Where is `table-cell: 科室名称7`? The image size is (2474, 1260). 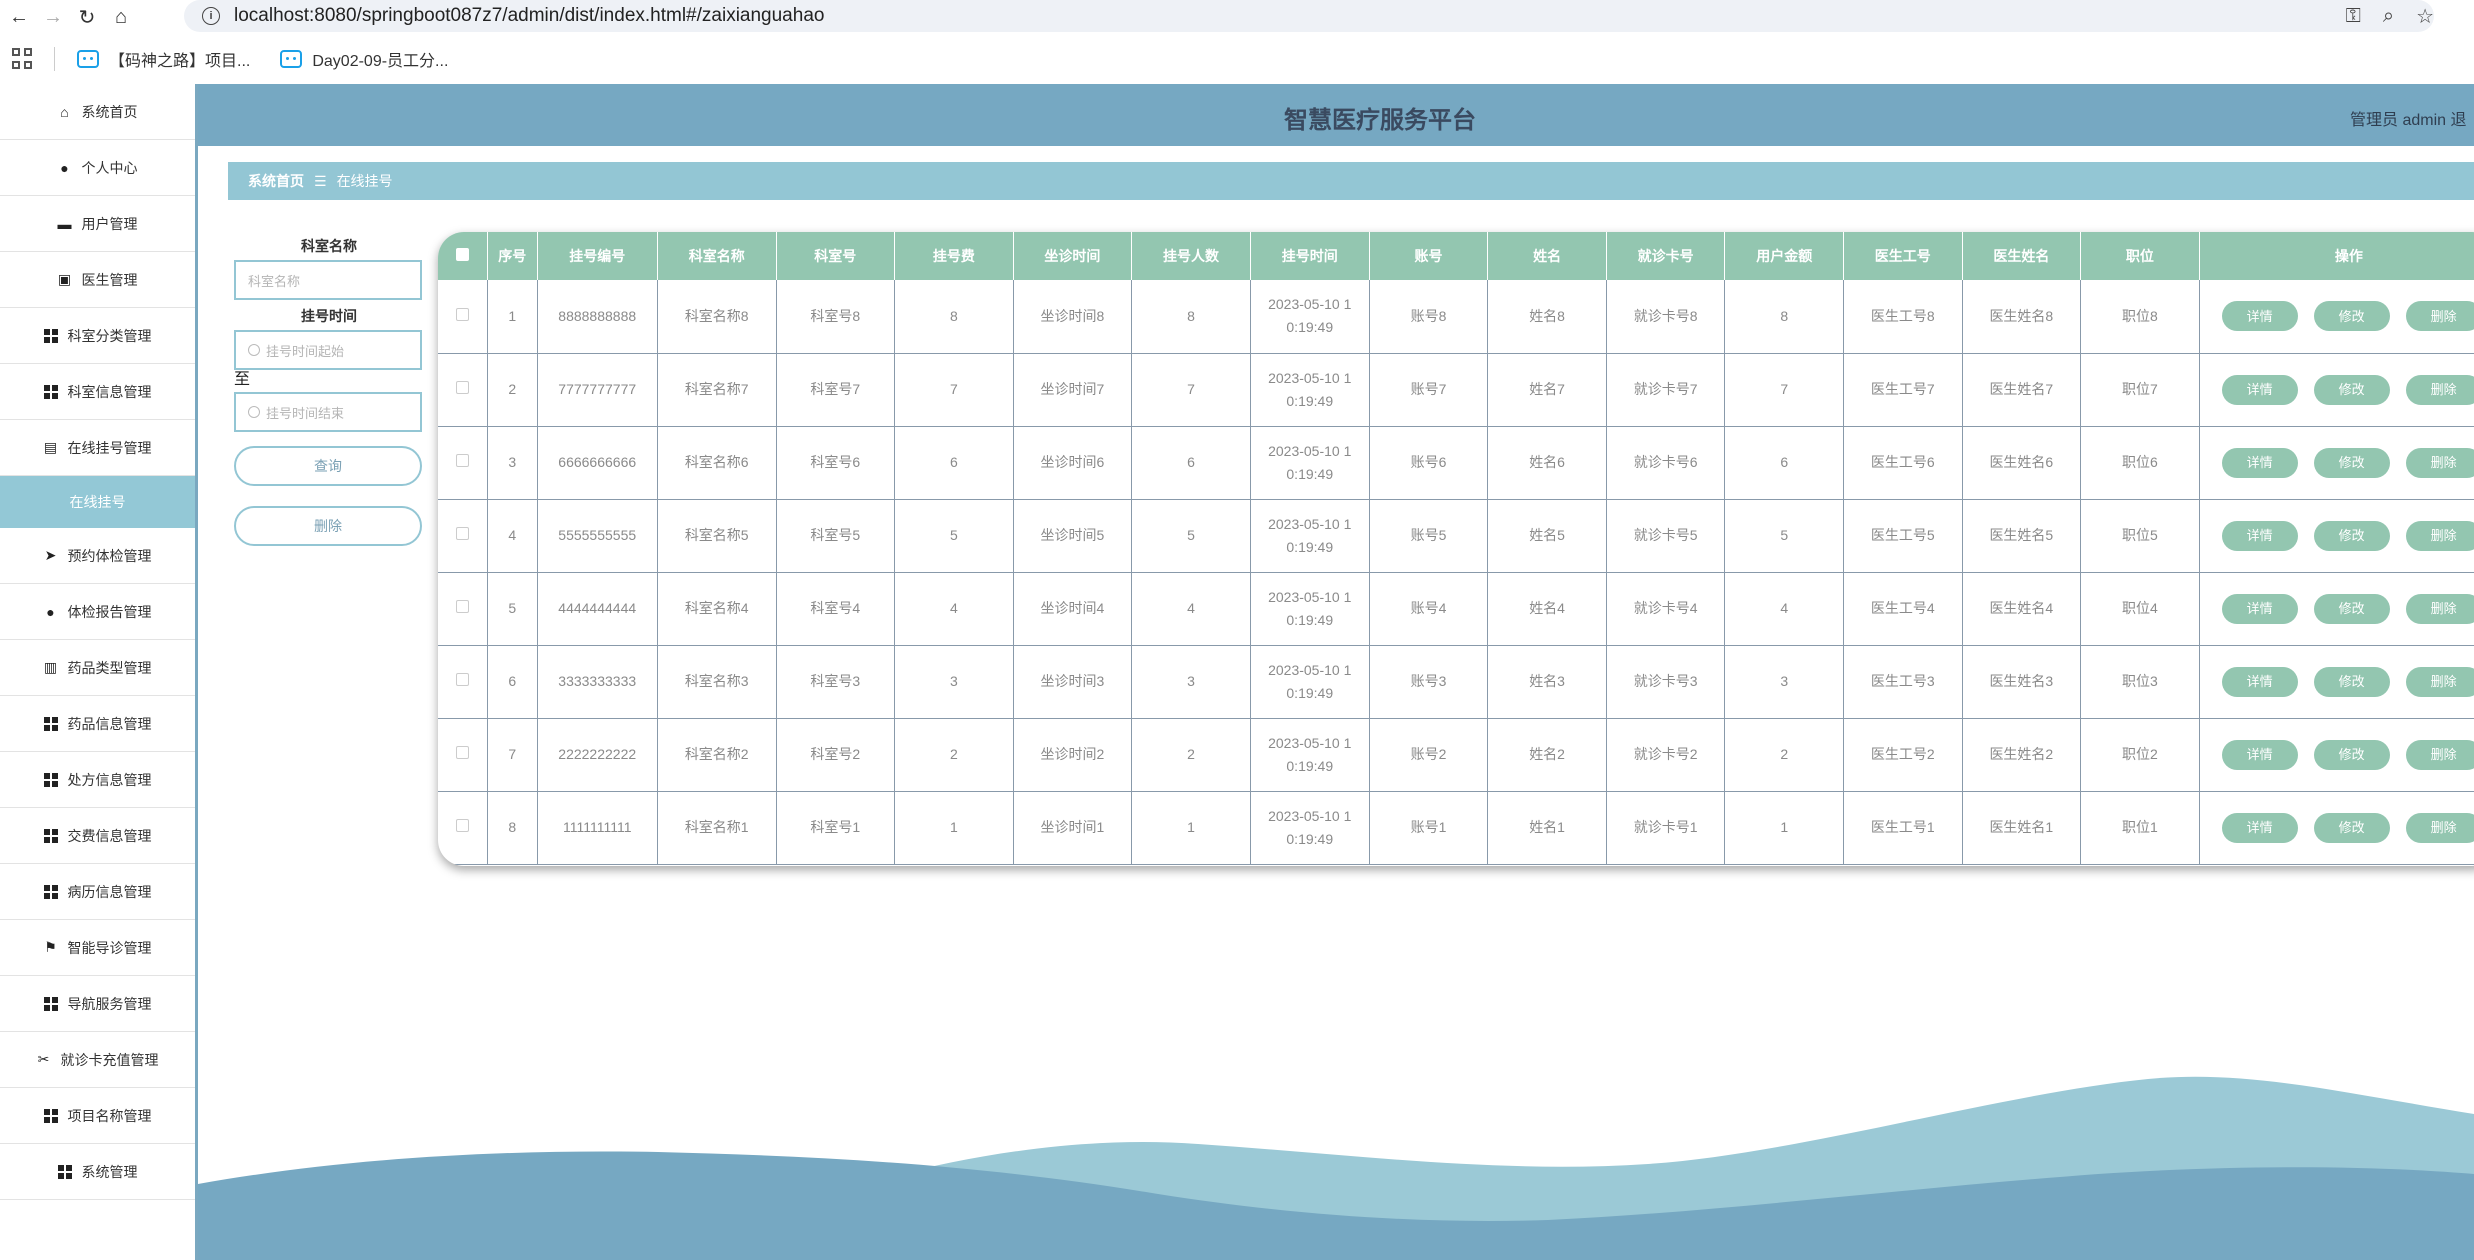 table-cell: 科室名称7 is located at coordinates (717, 390).